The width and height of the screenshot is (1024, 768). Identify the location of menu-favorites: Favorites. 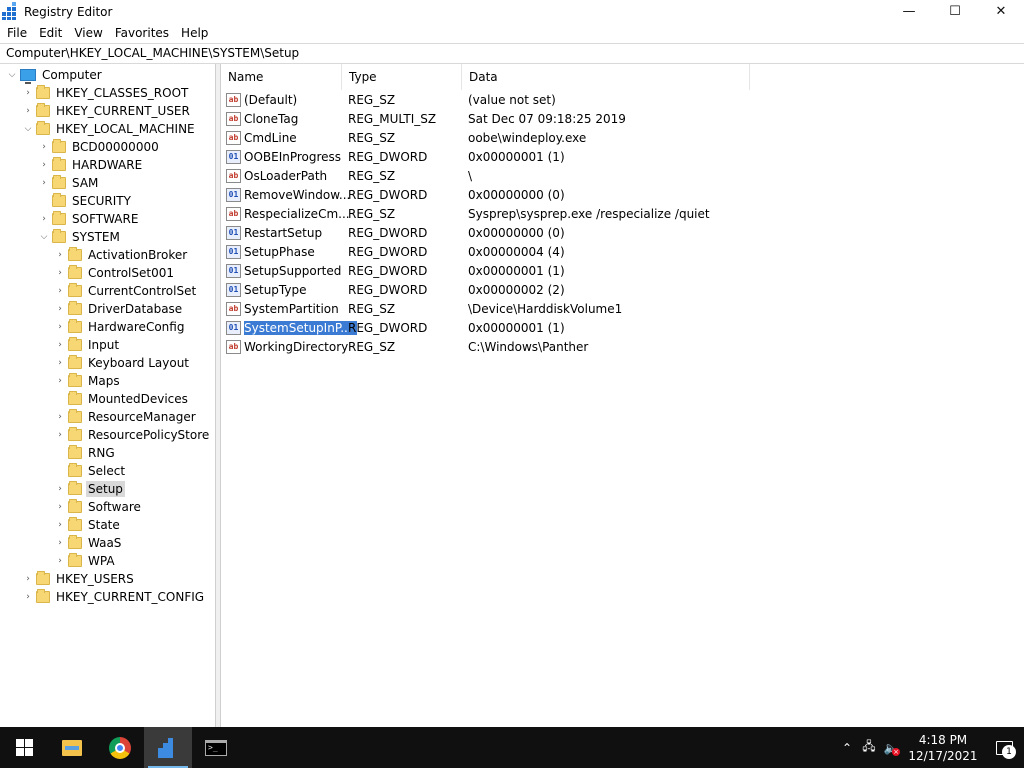
(142, 33).